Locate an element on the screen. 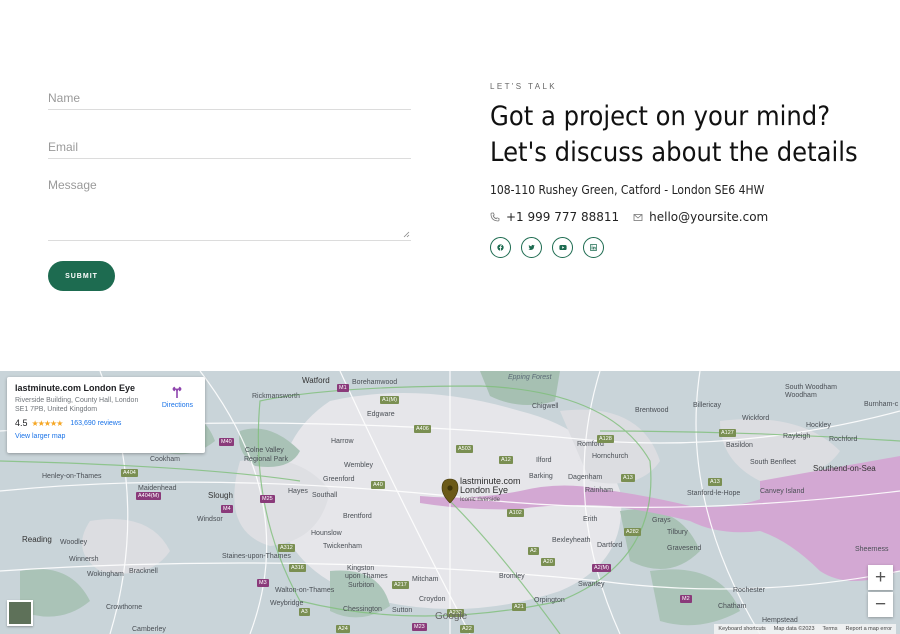 The height and width of the screenshot is (634, 900). facebook-link is located at coordinates (500, 247).